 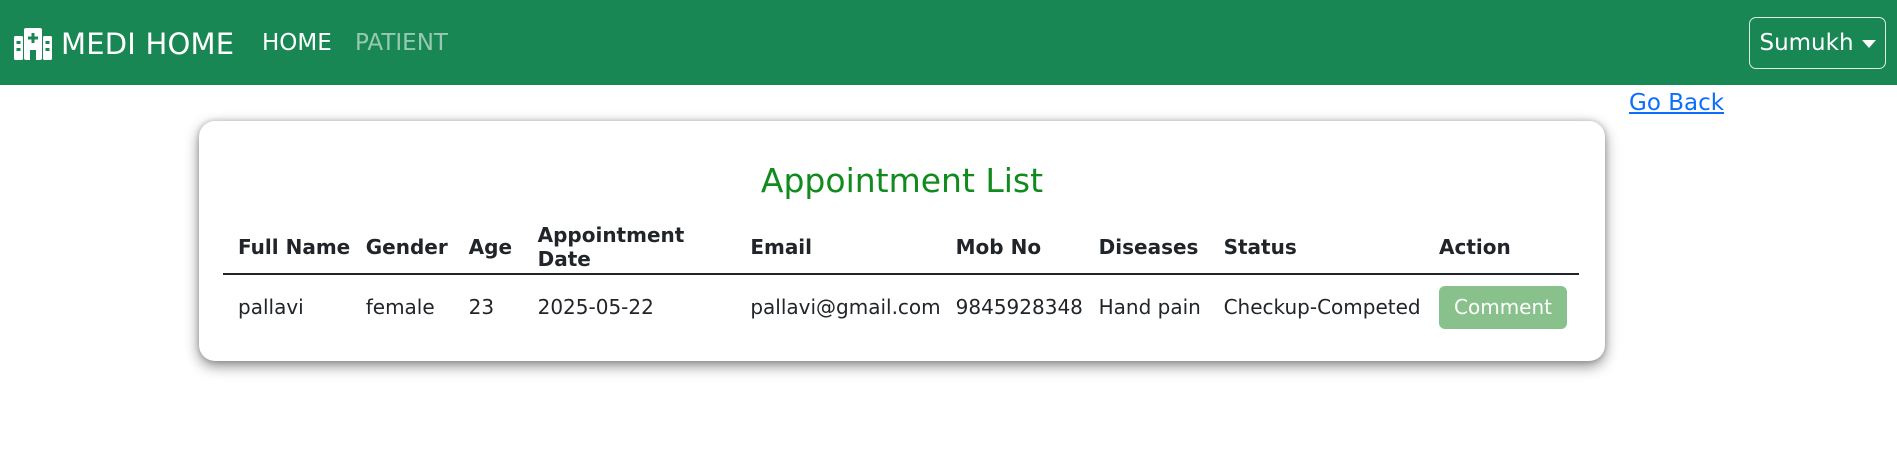 What do you see at coordinates (481, 307) in the screenshot?
I see `cell-age: 23` at bounding box center [481, 307].